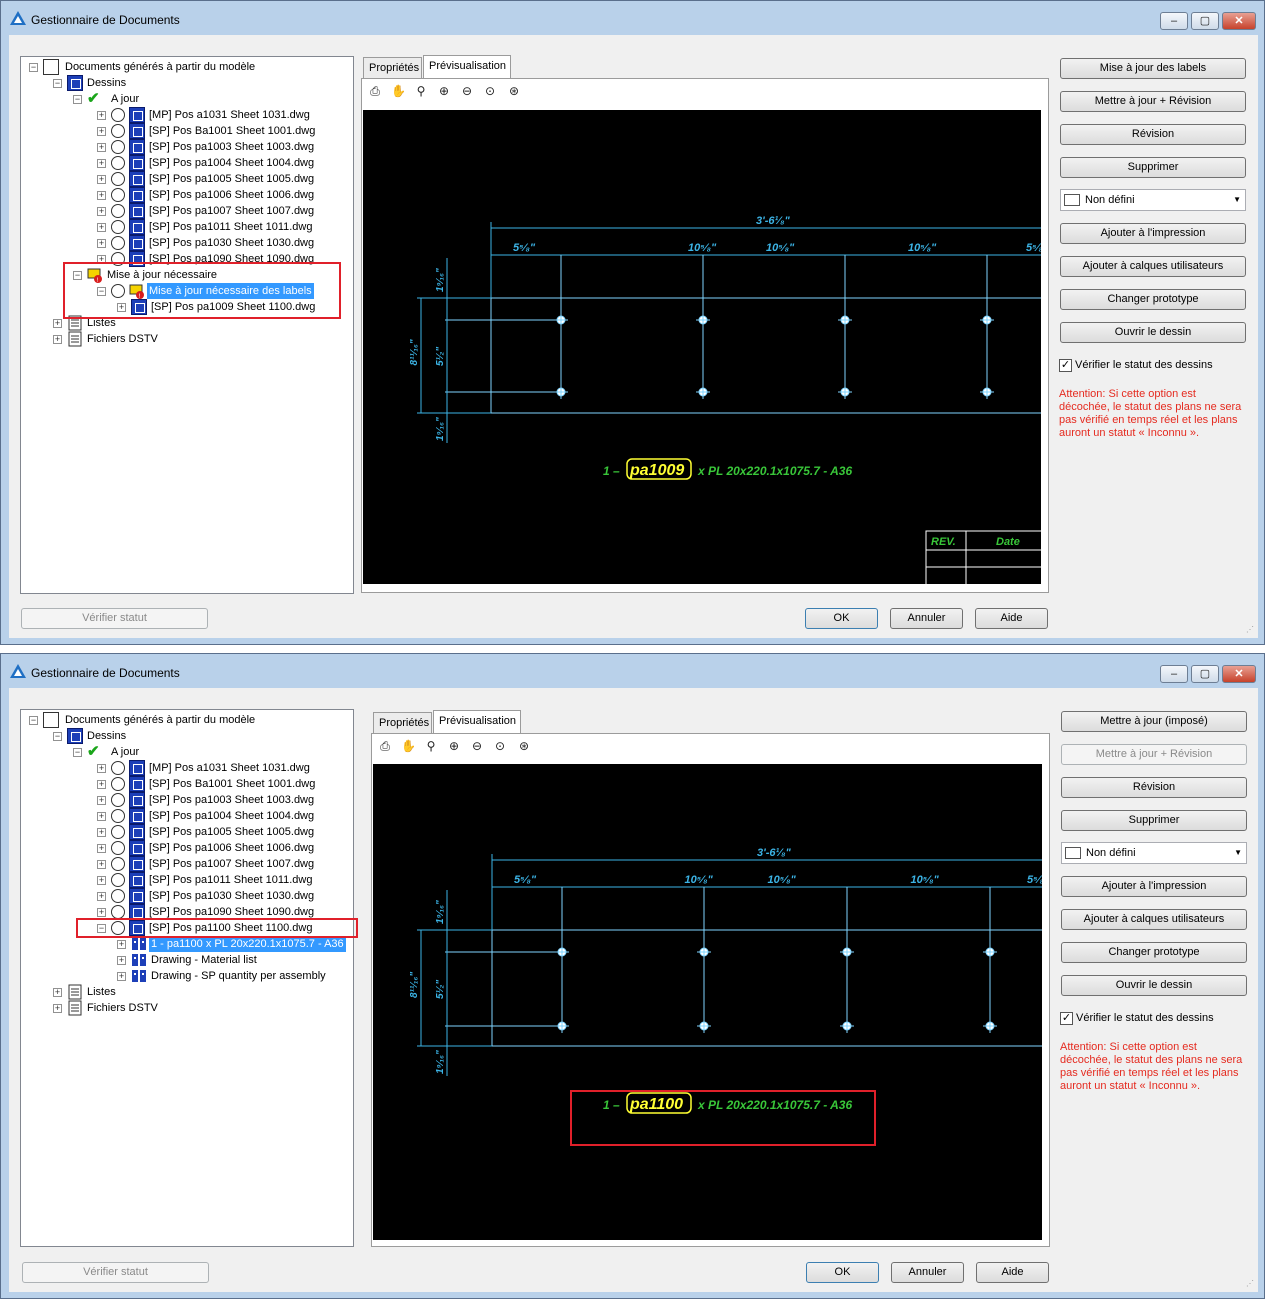 The height and width of the screenshot is (1302, 1265). What do you see at coordinates (186, 816) in the screenshot?
I see `tree-node: + [SP] Pos pa1004 Sheet 1004.dwg` at bounding box center [186, 816].